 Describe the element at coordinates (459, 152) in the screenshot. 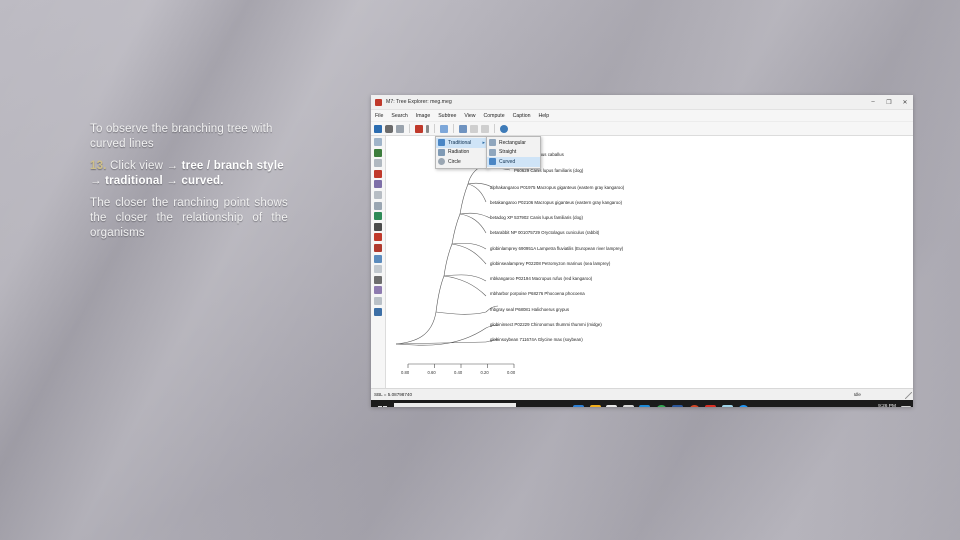

I see `menu-option-label: Radiation` at that location.